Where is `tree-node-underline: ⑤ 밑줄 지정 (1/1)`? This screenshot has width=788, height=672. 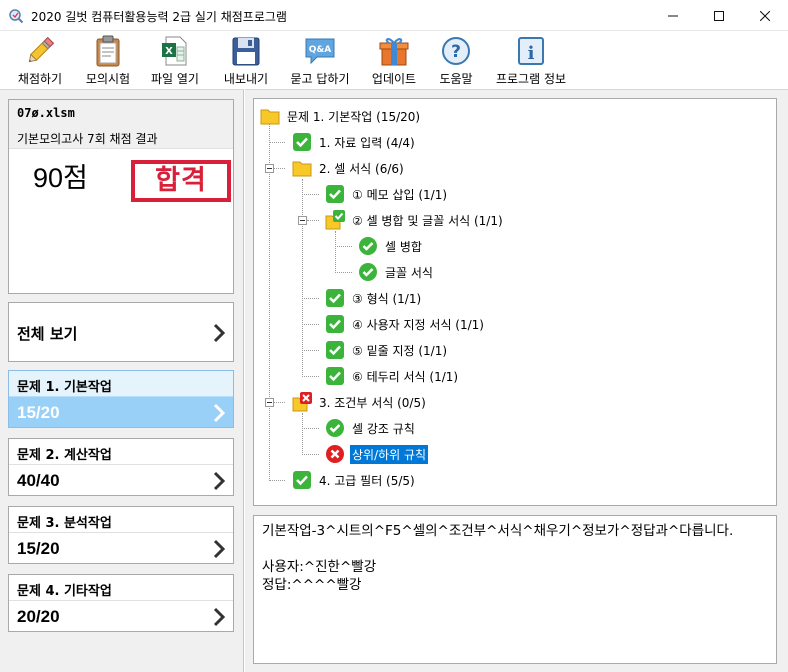
tree-node-underline: ⑤ 밑줄 지정 (1/1) is located at coordinates (387, 350).